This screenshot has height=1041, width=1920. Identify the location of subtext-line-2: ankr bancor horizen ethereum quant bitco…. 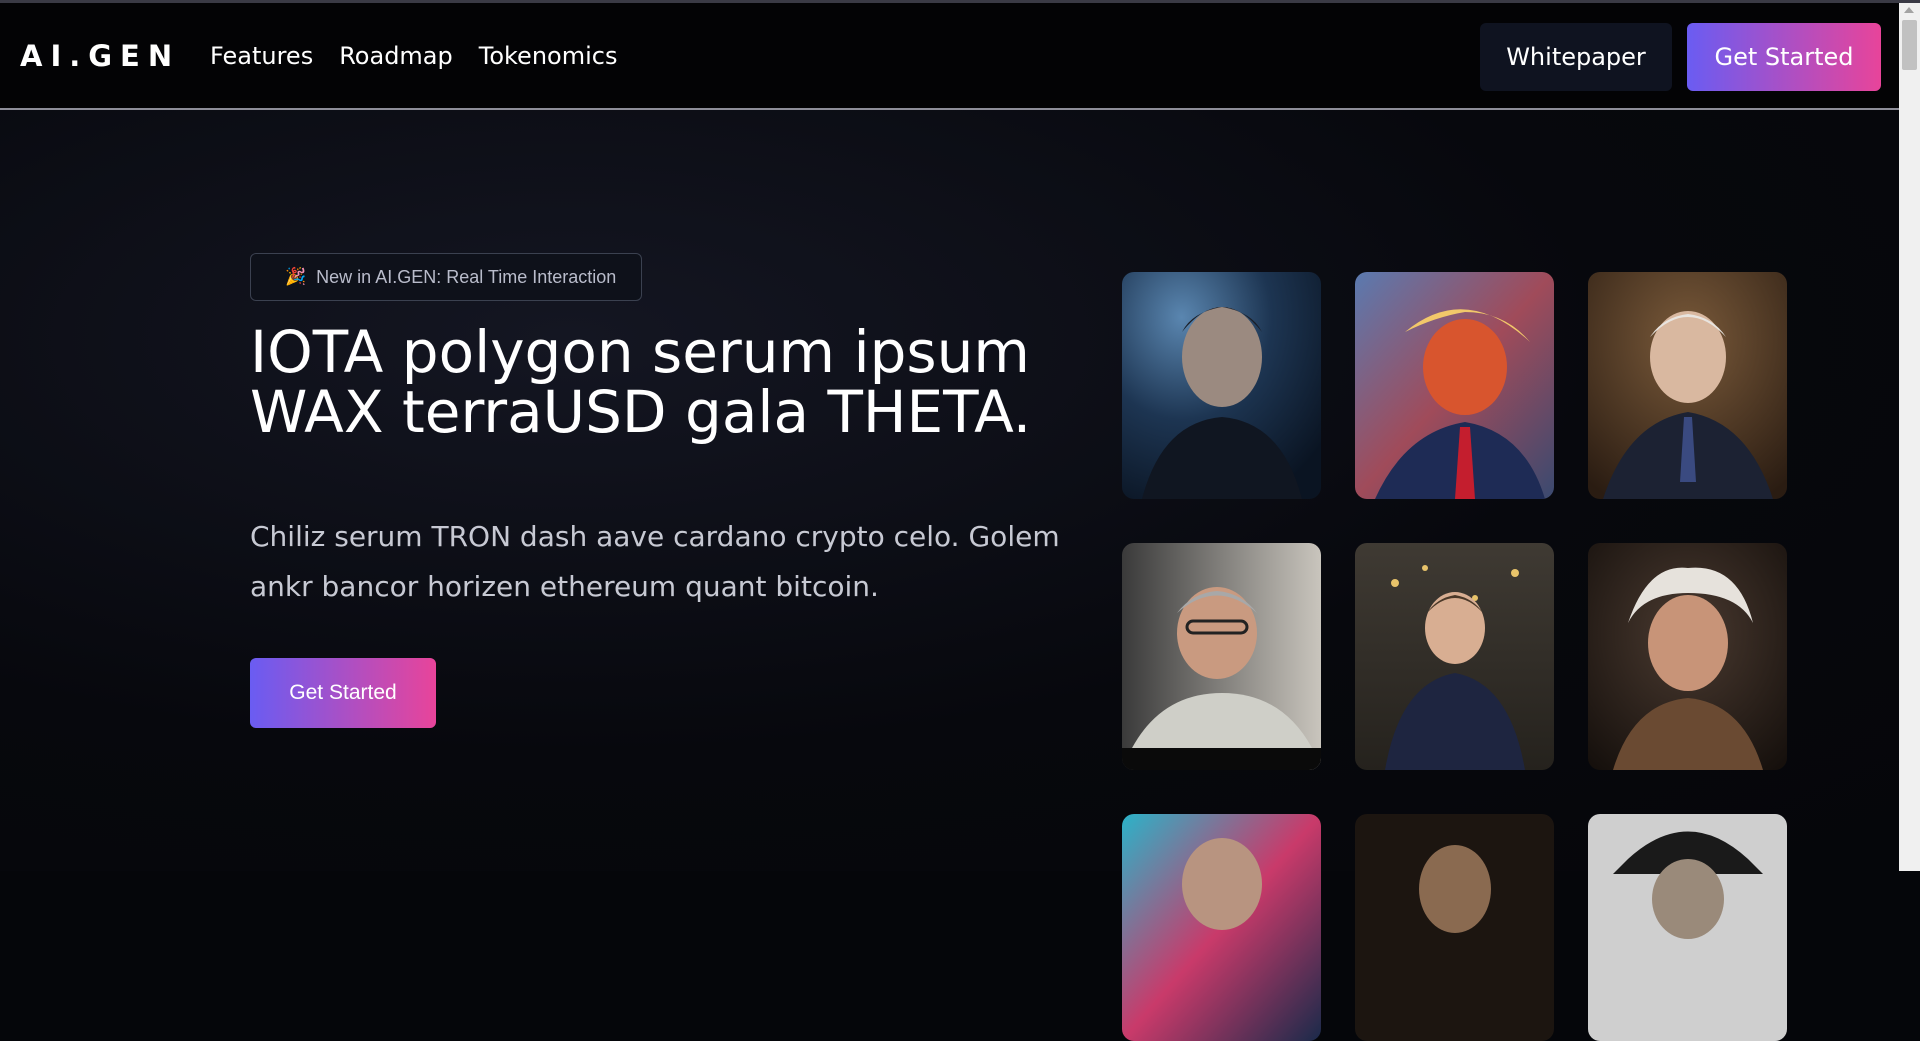
(564, 586).